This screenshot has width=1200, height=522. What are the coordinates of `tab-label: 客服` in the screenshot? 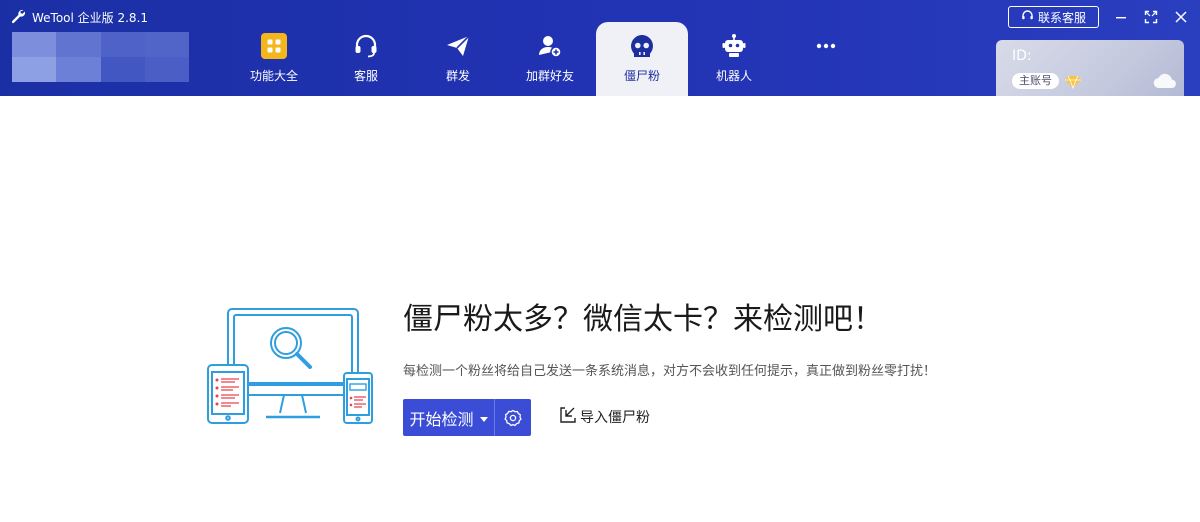 It's located at (365, 76).